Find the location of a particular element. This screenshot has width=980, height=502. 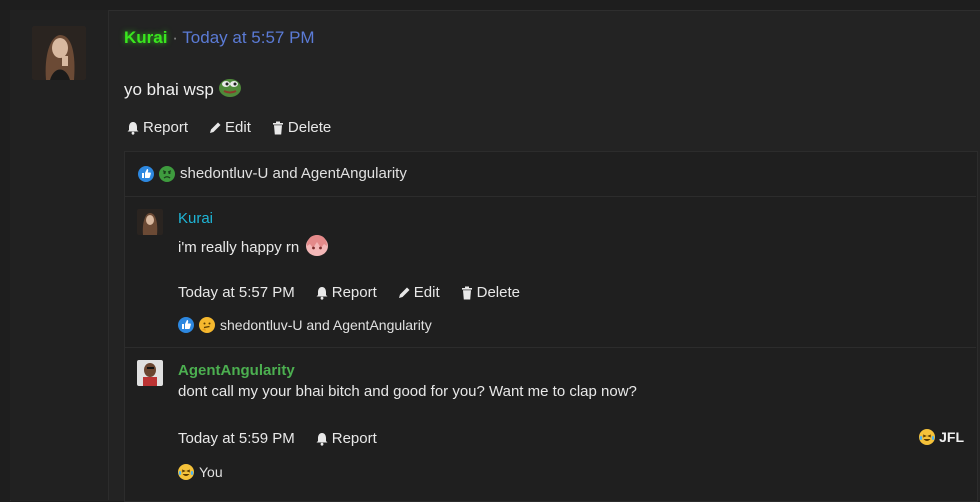

message-actions: Report Edit Delete is located at coordinates (228, 127).